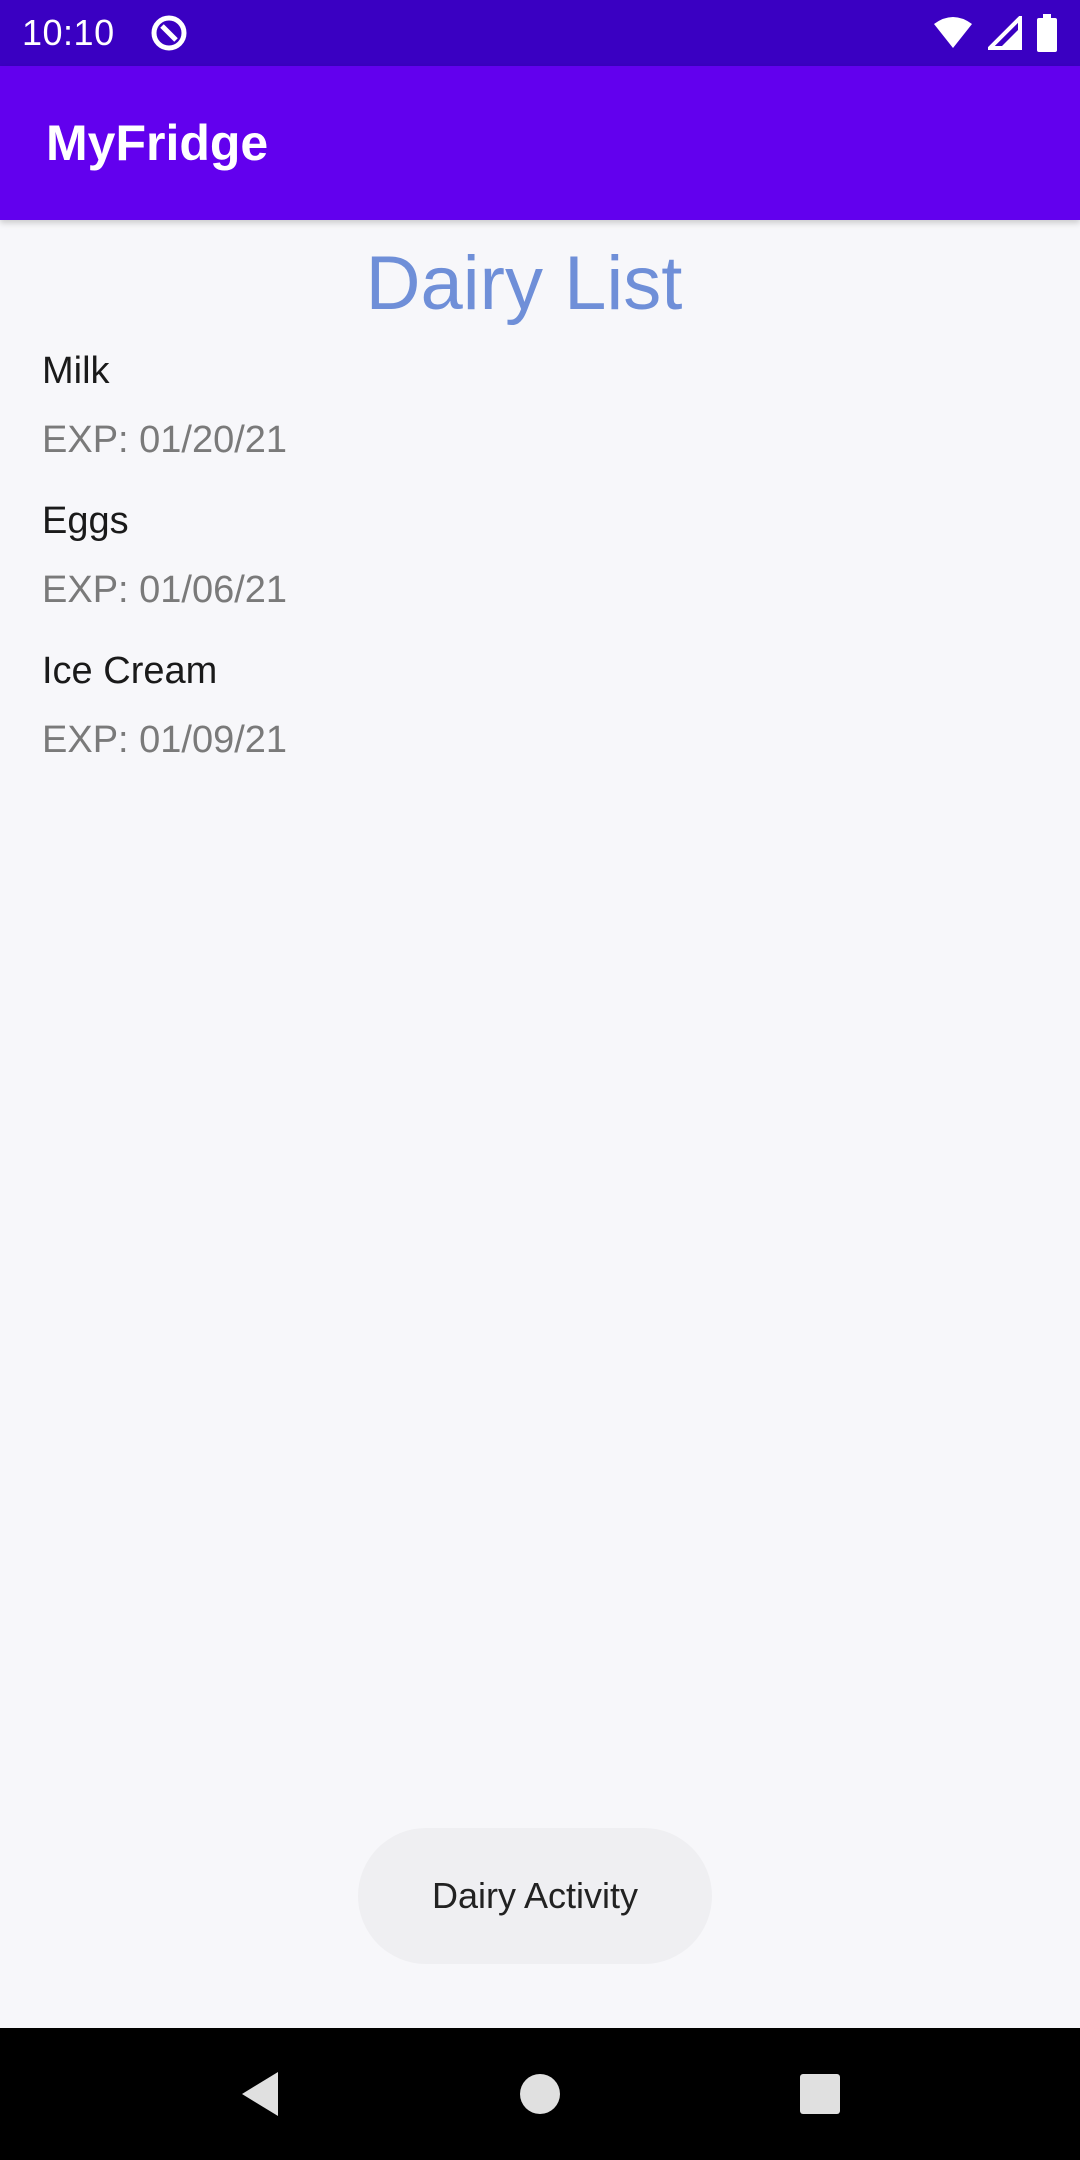 The image size is (1080, 2160). I want to click on home-button, so click(540, 2094).